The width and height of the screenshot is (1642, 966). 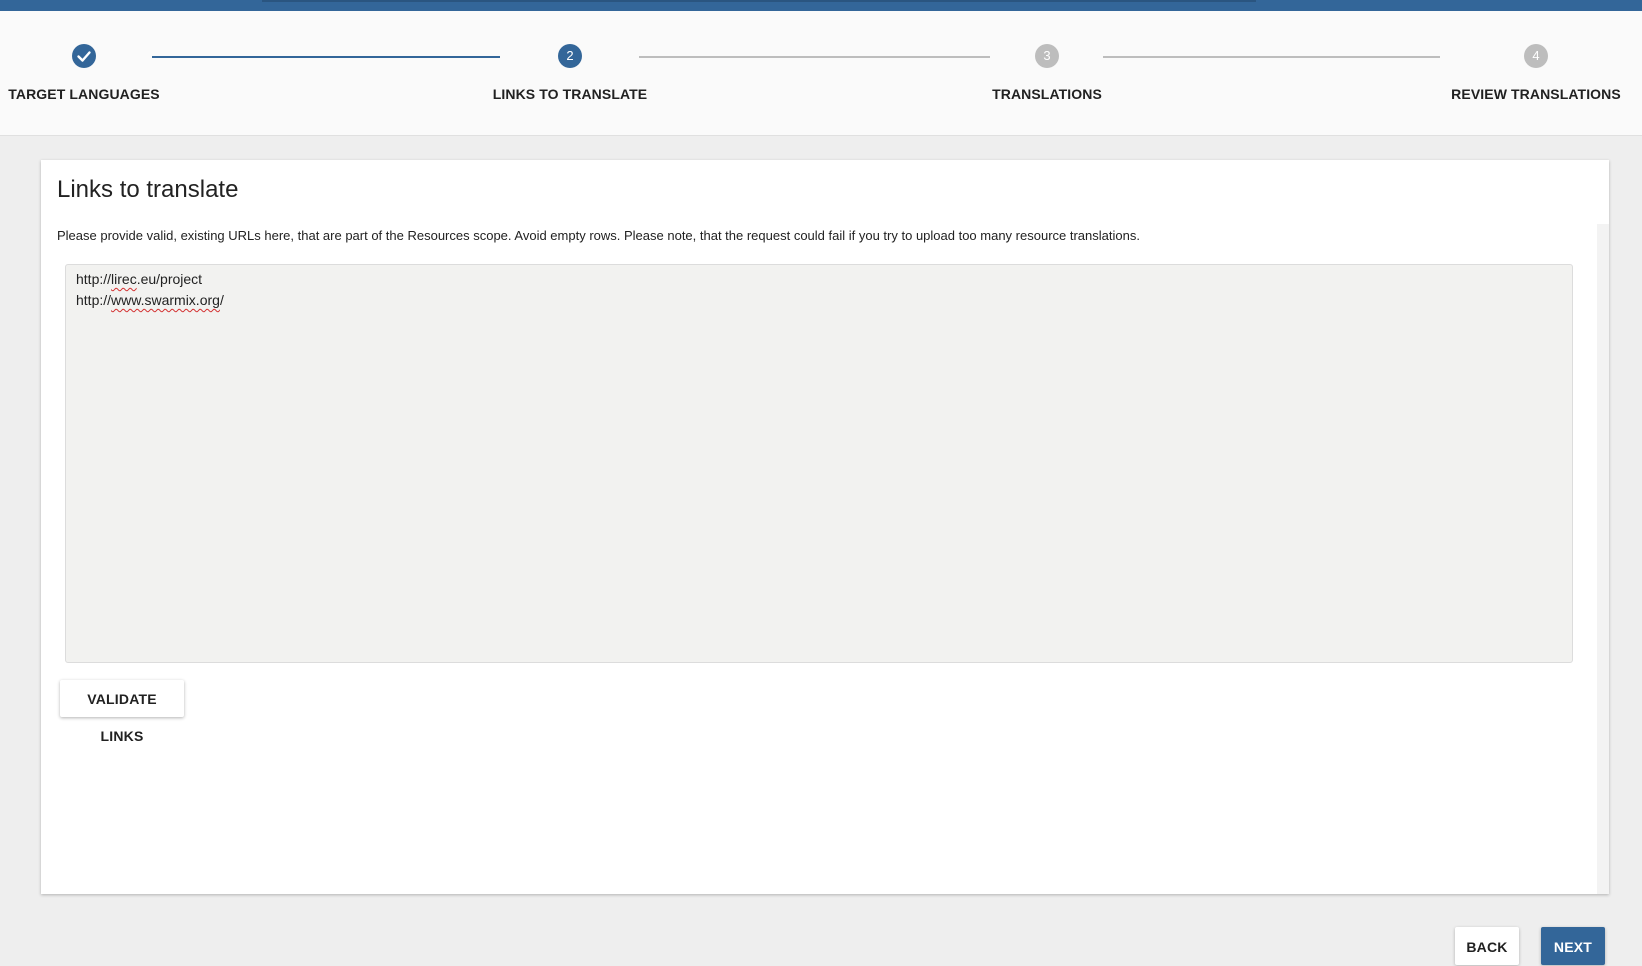 I want to click on step-2-number: 2, so click(x=570, y=56).